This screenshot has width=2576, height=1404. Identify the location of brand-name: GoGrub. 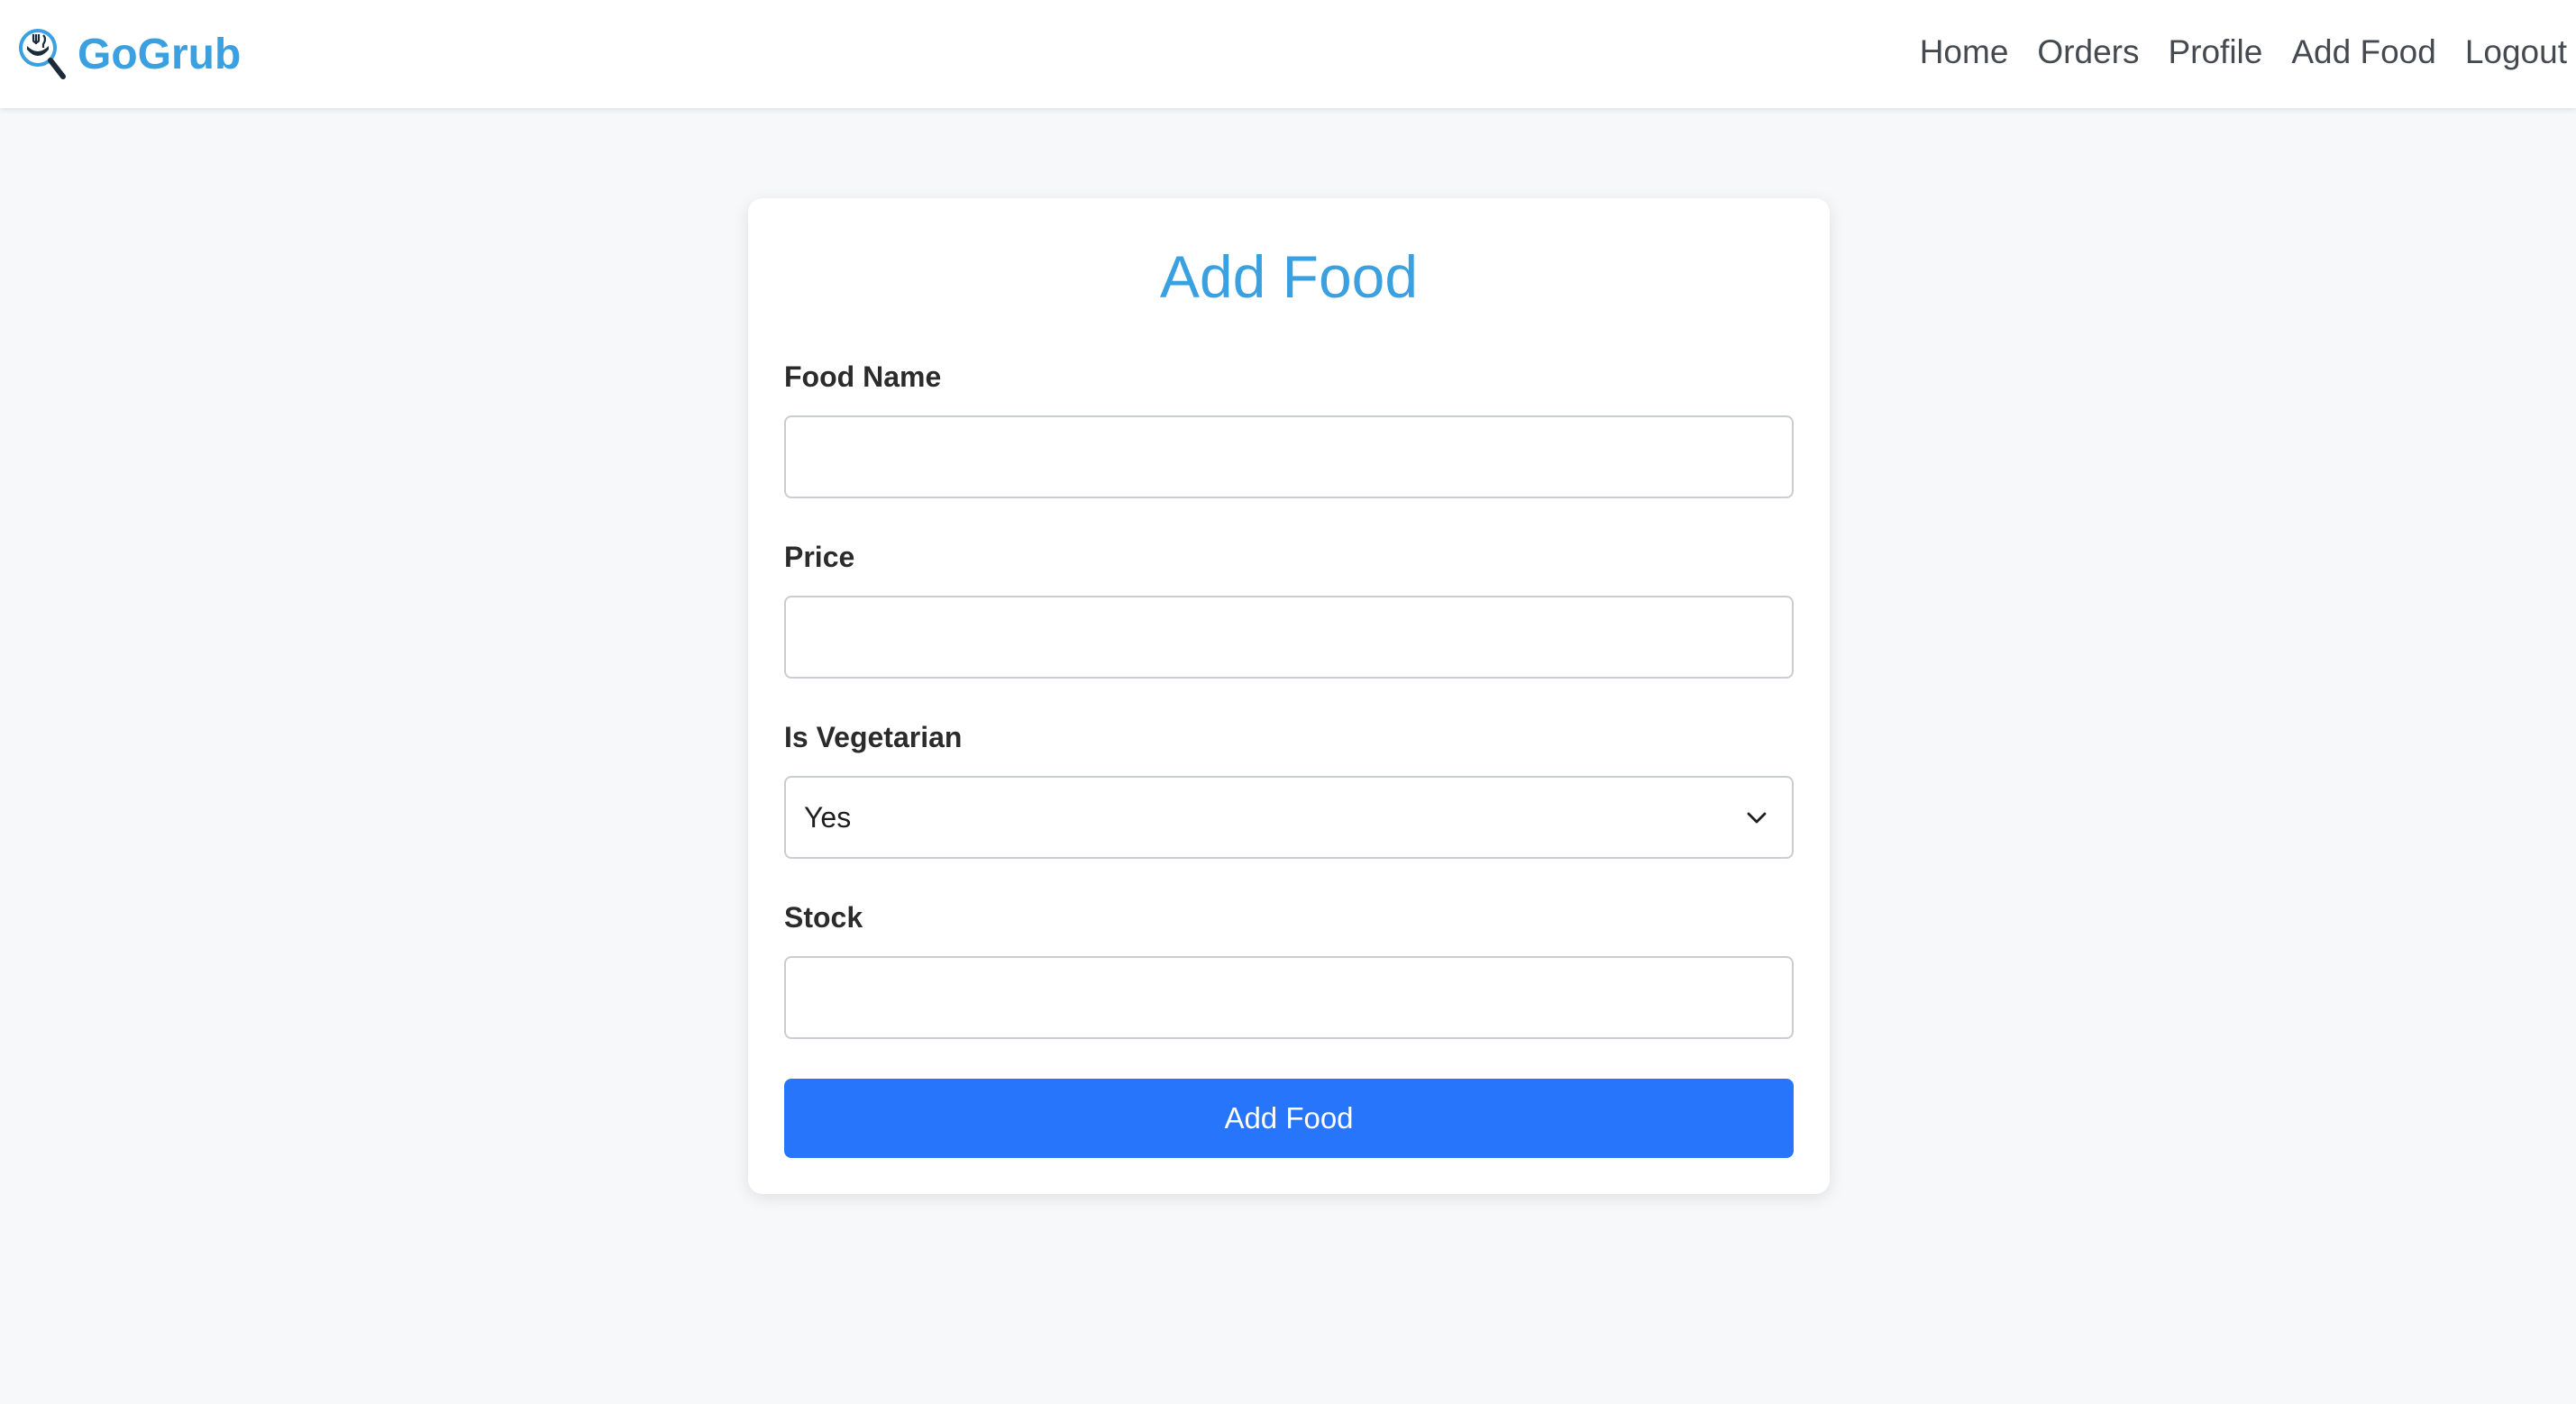
(160, 54).